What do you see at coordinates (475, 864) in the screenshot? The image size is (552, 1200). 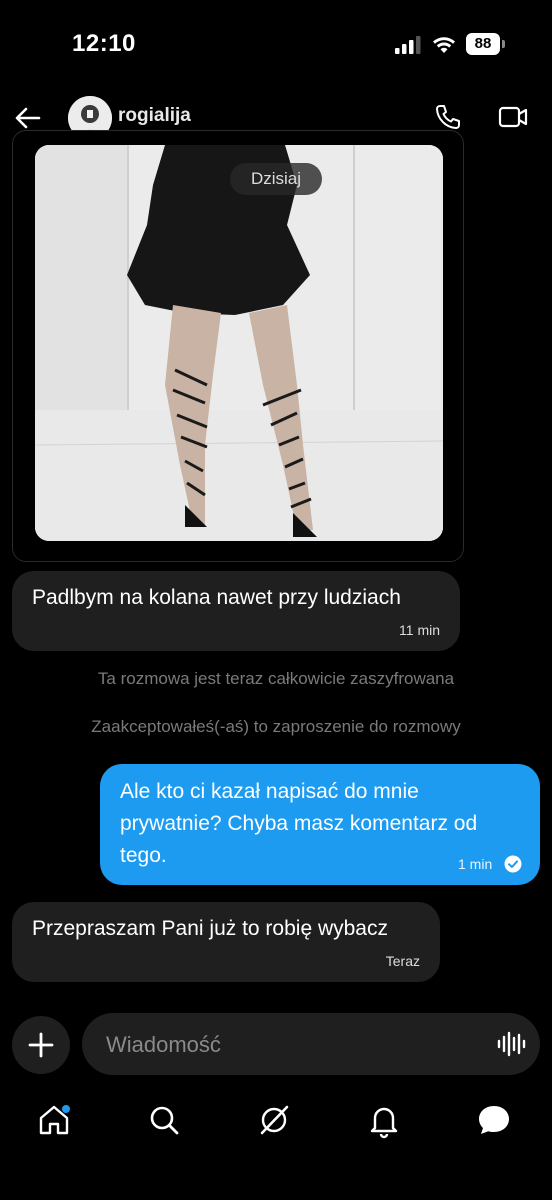 I see `message-time: 1 min` at bounding box center [475, 864].